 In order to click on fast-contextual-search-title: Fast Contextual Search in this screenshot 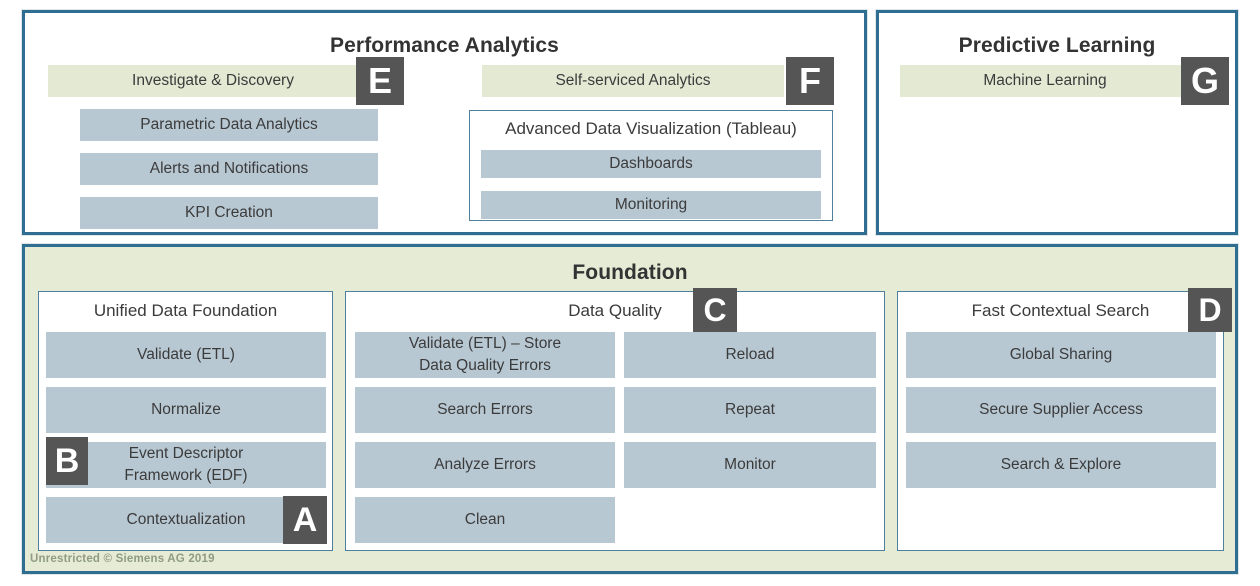, I will do `click(1060, 310)`.